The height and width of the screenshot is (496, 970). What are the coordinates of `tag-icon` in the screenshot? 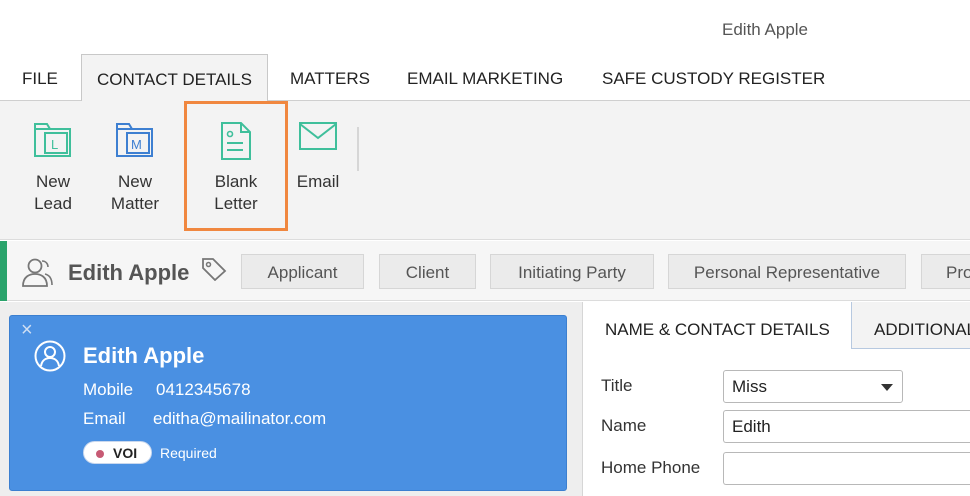 It's located at (214, 271).